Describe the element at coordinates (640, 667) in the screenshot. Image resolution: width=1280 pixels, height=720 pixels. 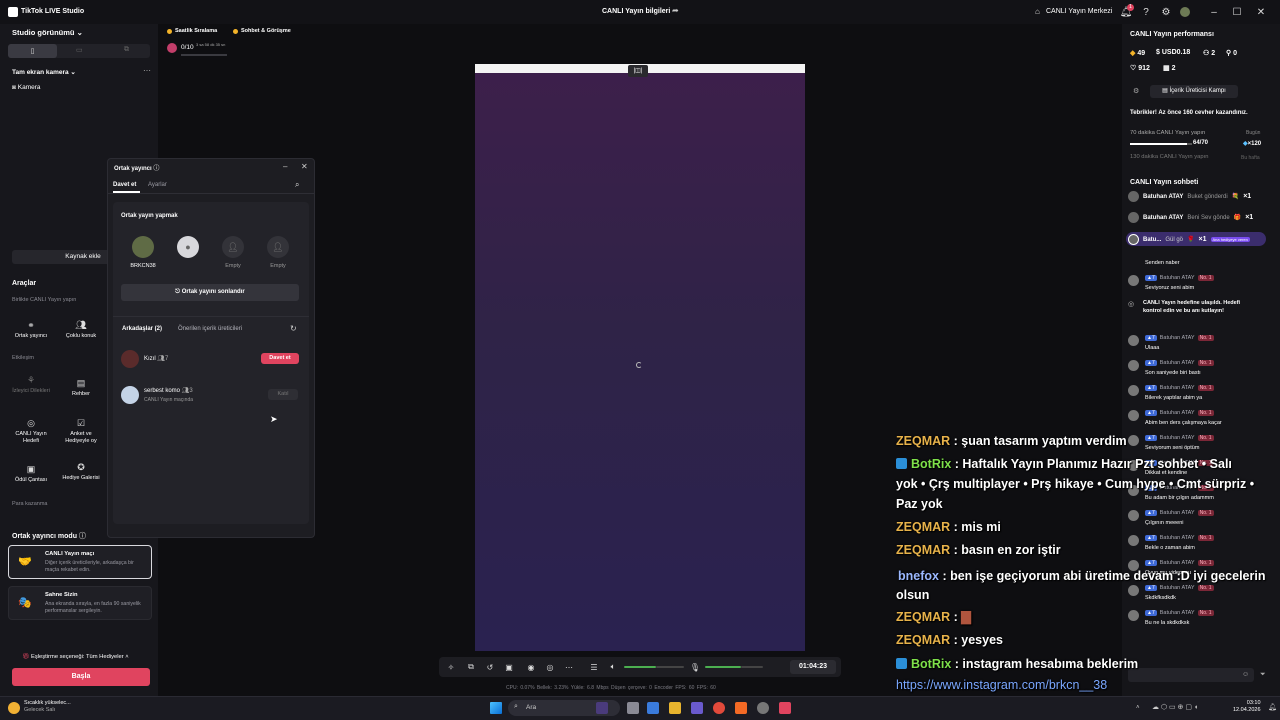
I see `speaker-volume-slider` at that location.